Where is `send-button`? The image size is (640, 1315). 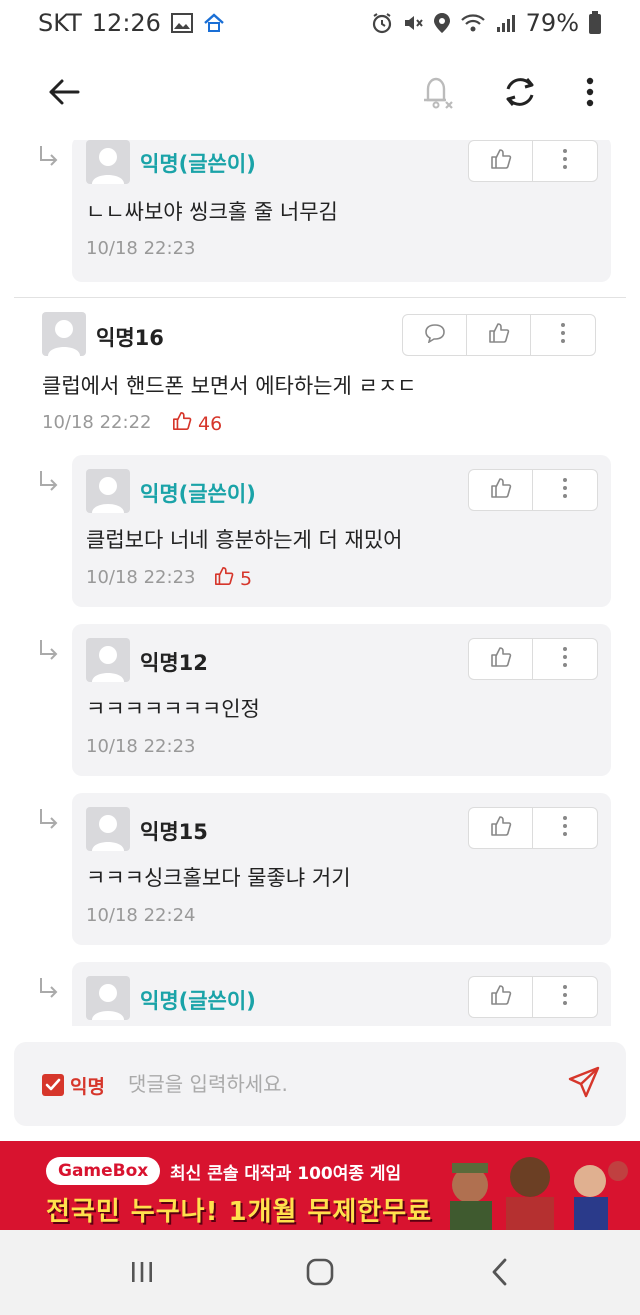
send-button is located at coordinates (584, 1084).